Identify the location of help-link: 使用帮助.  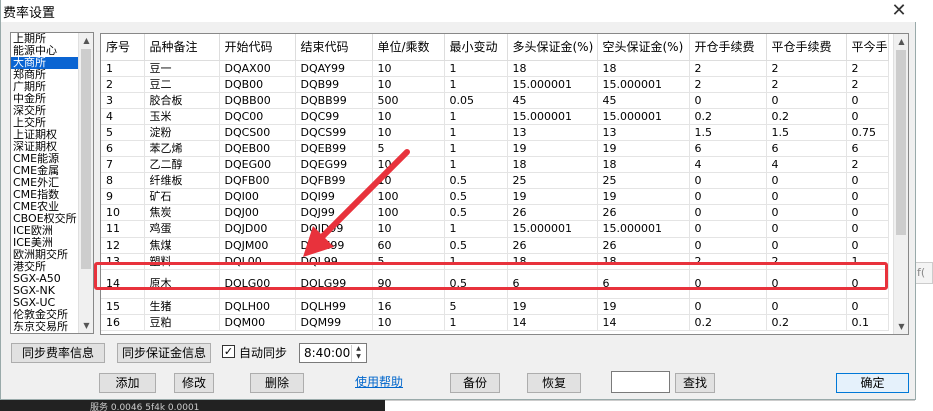
(379, 381).